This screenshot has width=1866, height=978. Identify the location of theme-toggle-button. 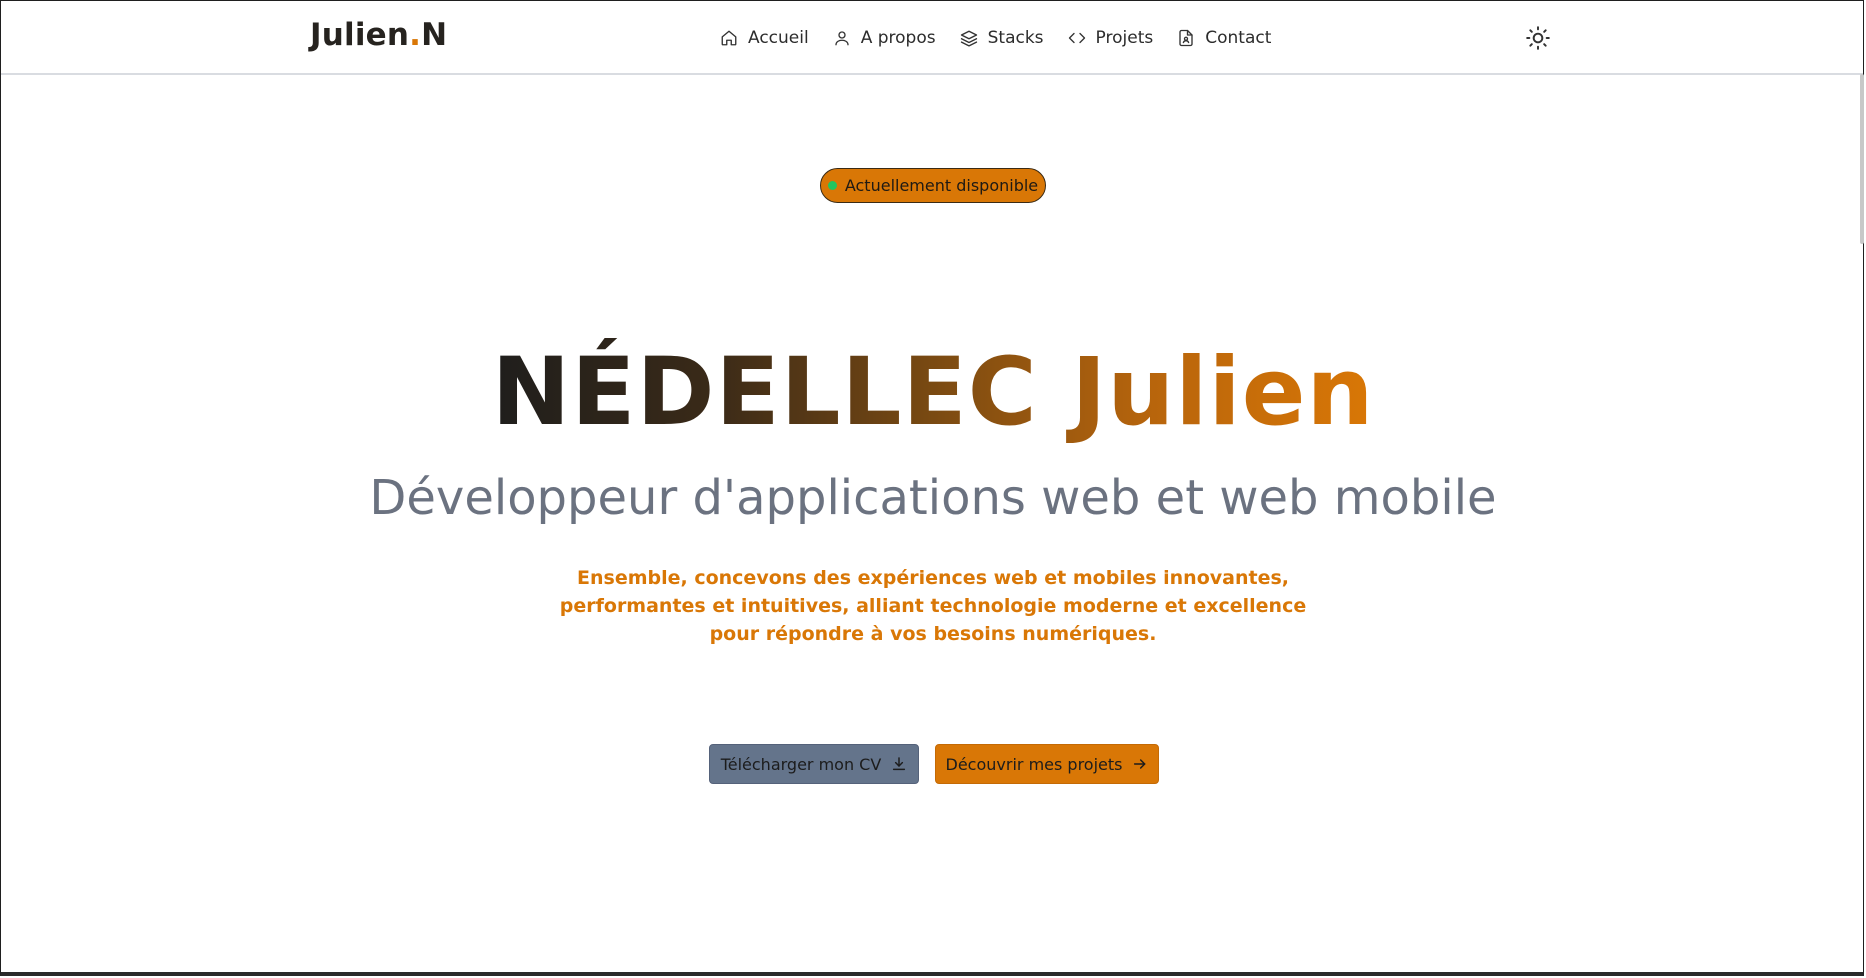
(1538, 38).